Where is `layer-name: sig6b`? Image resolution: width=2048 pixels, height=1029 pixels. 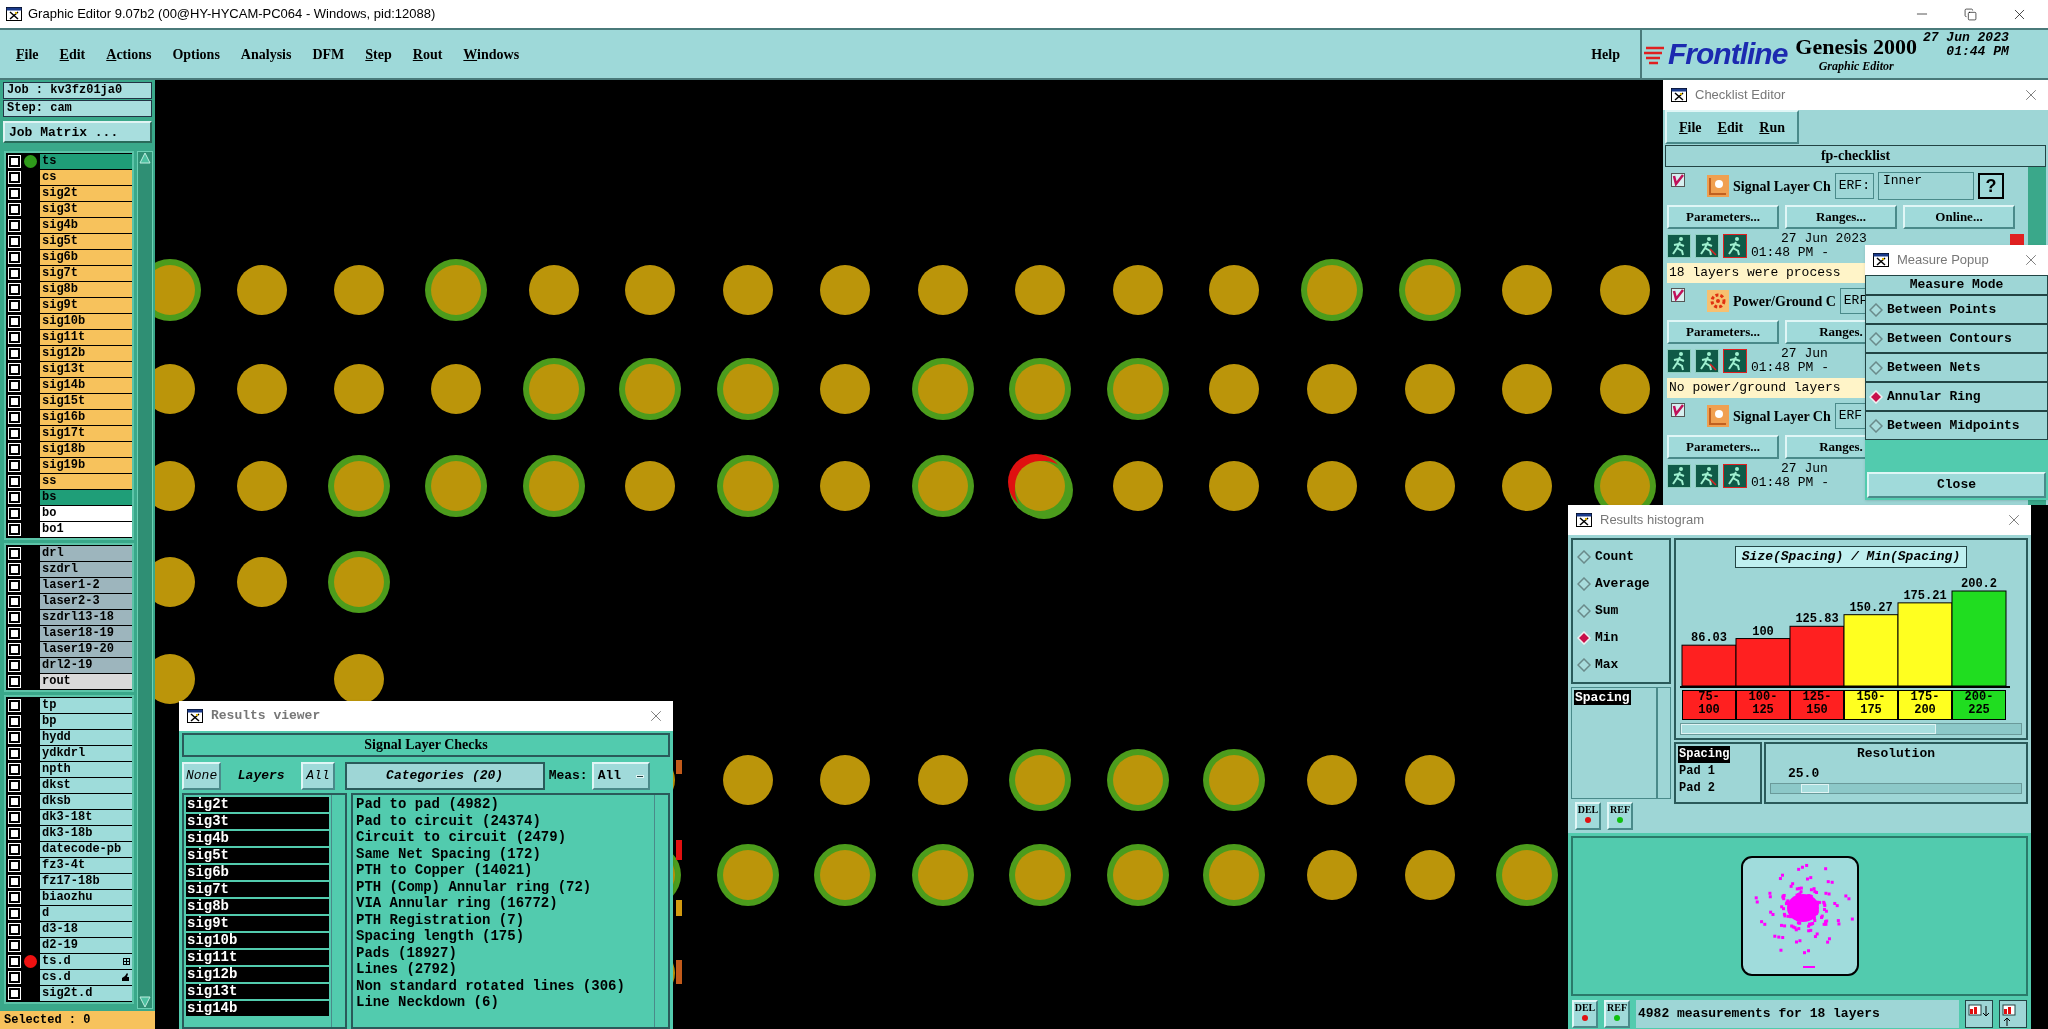
layer-name: sig6b is located at coordinates (86, 257).